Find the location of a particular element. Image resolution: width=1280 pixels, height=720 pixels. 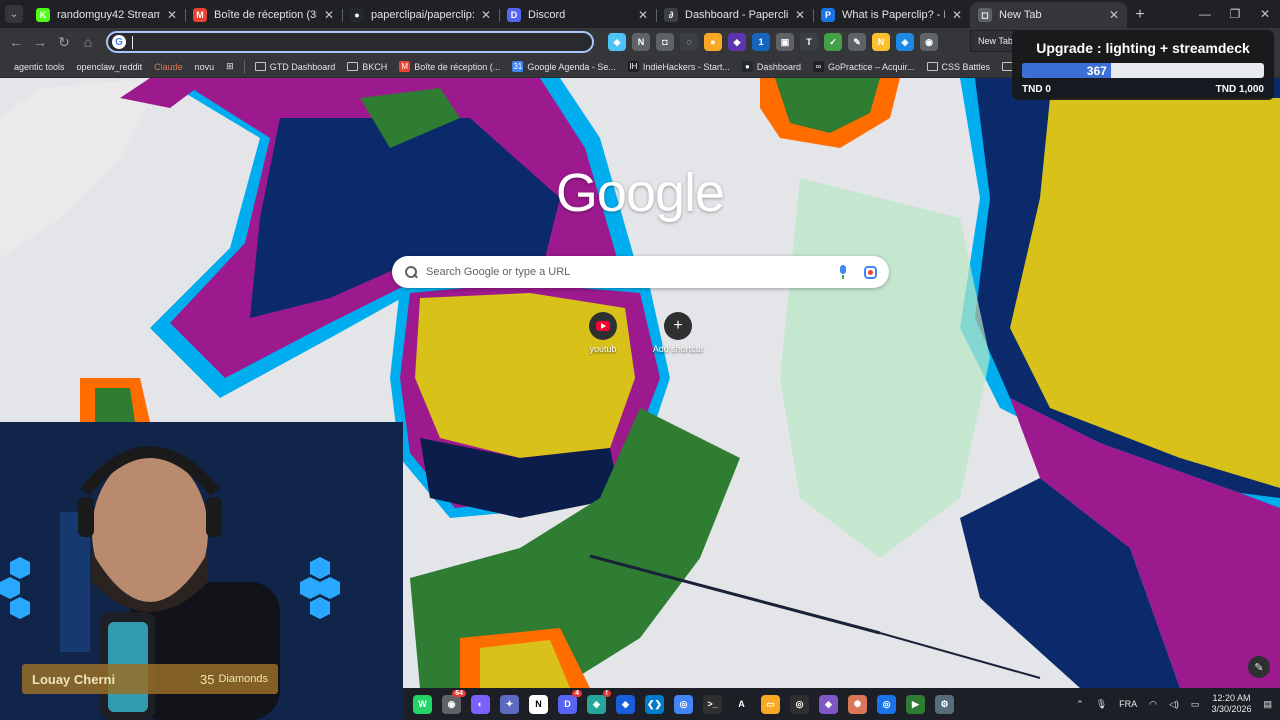

chrome-icon: ◎ is located at coordinates (683, 704).